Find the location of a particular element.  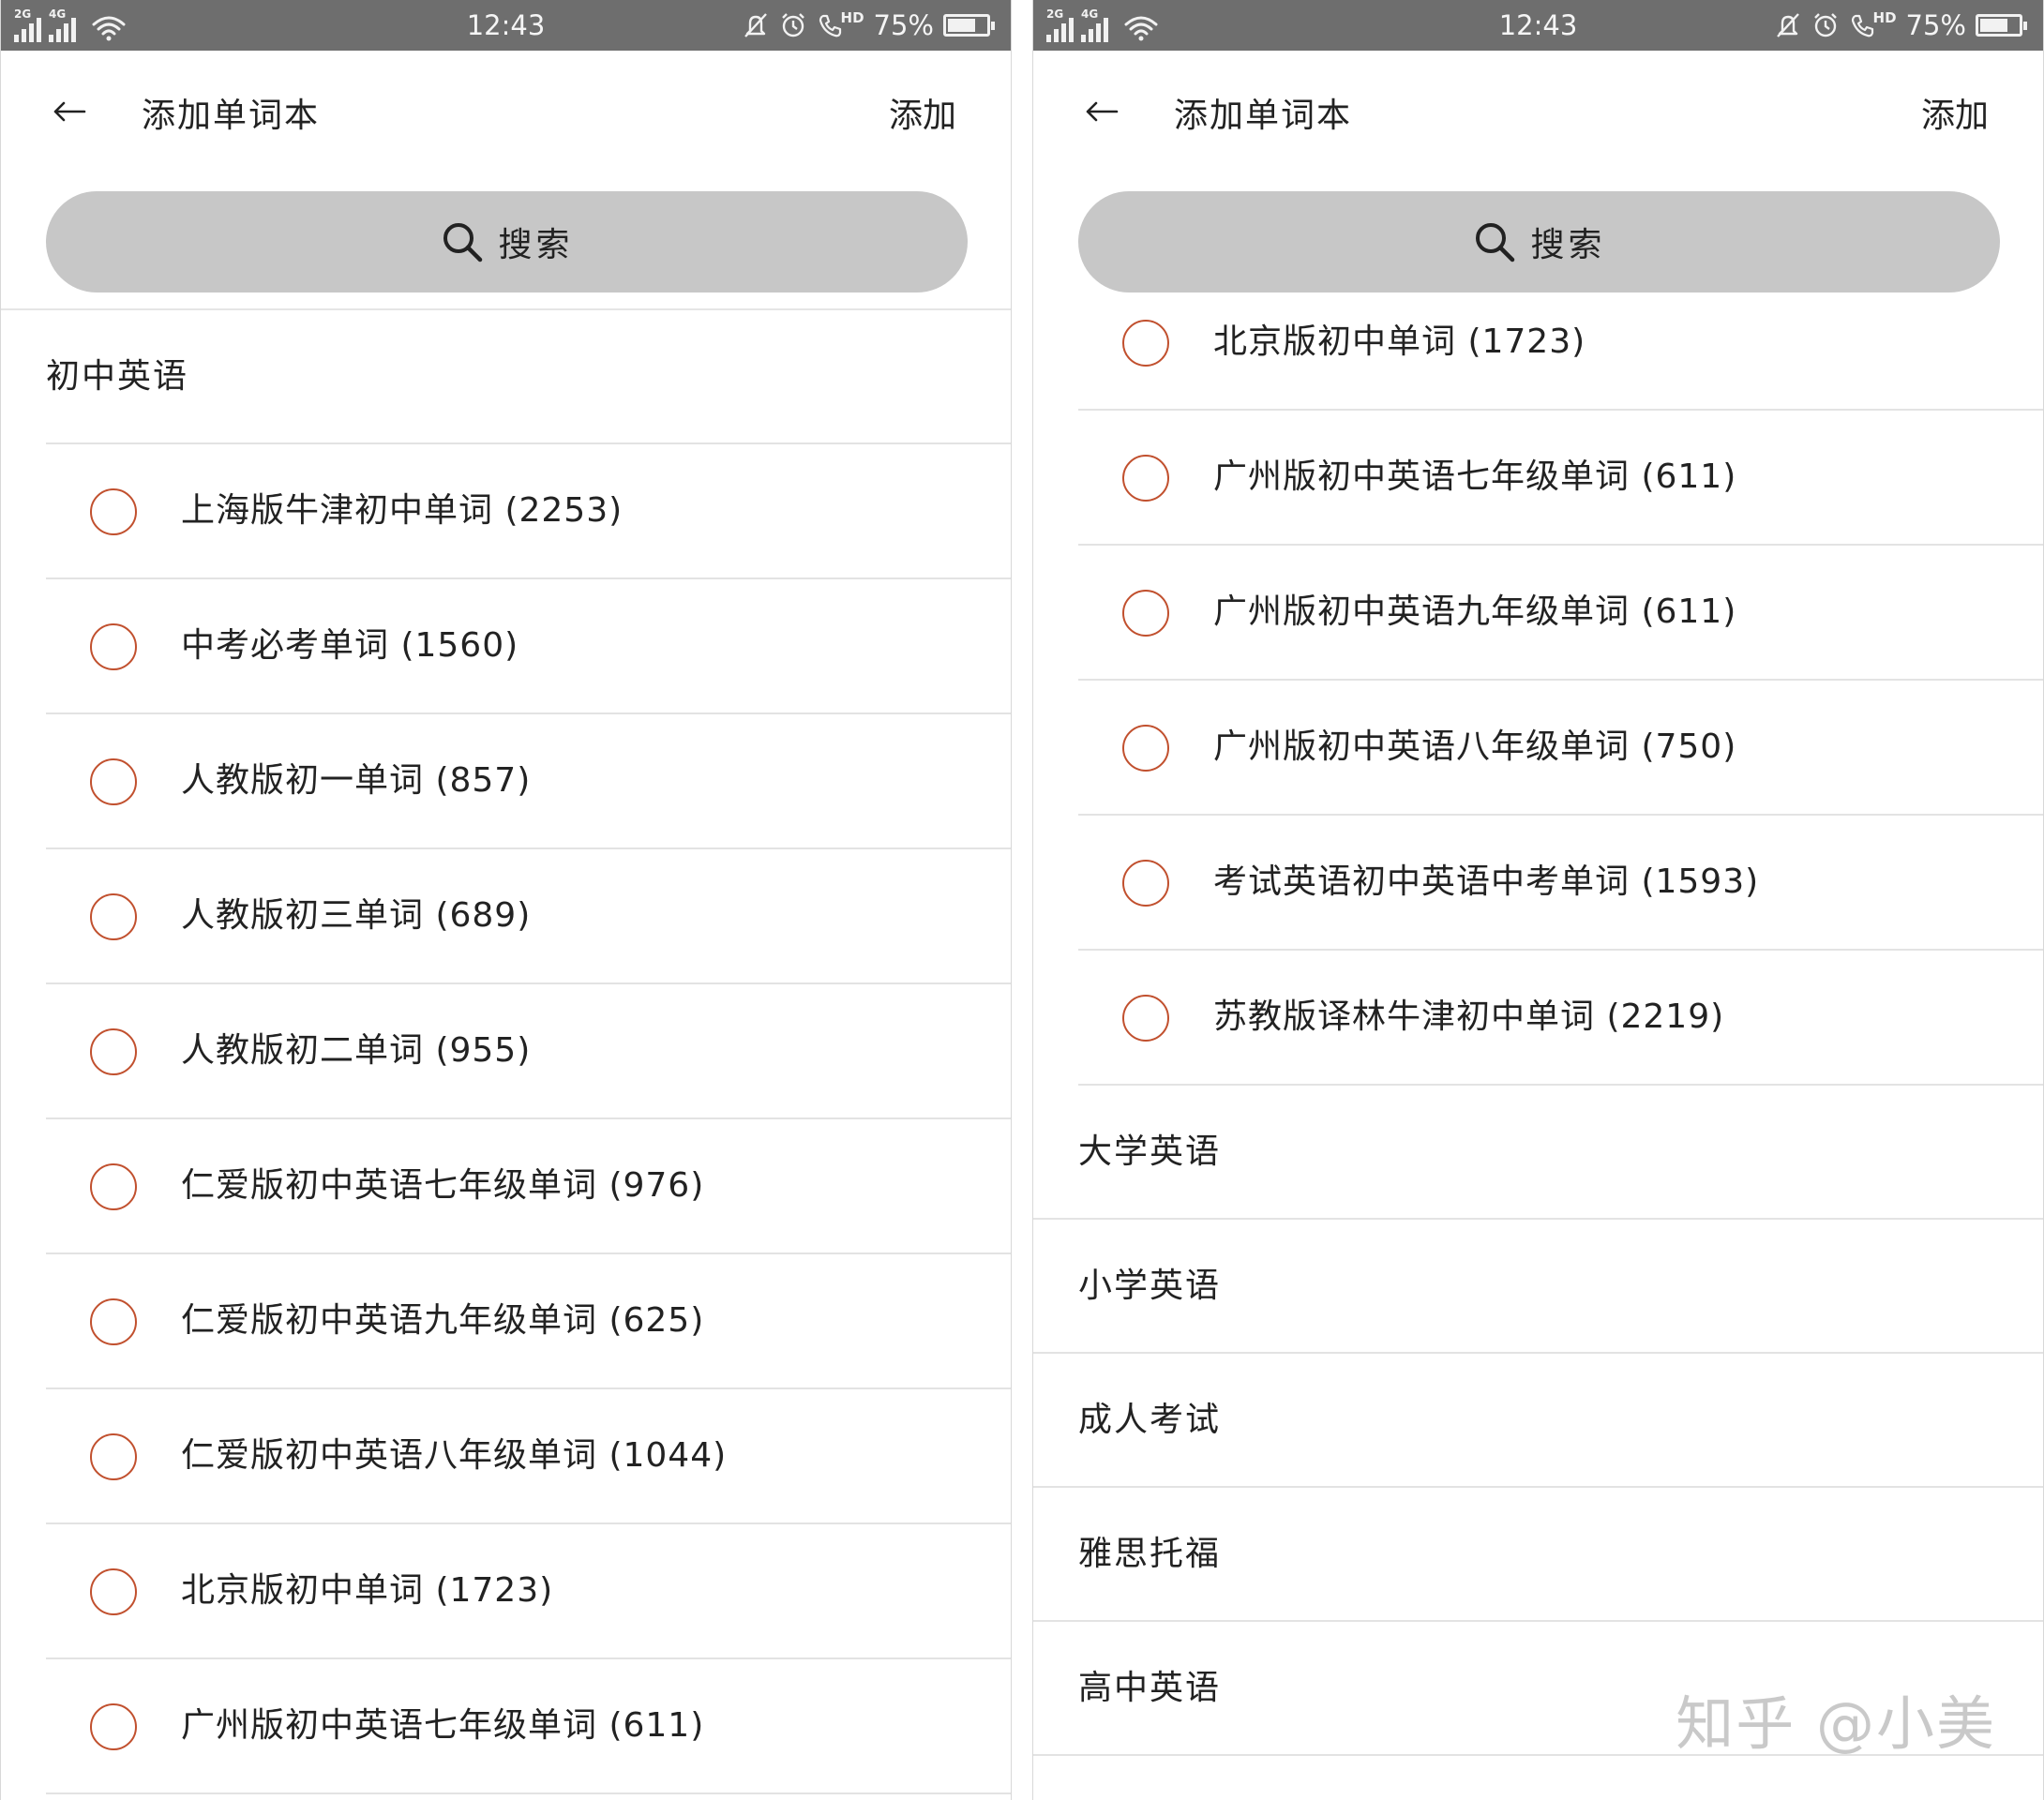

wordbook-list-item: 仁爱版初中英语七年级单词 (976) is located at coordinates (529, 1186).